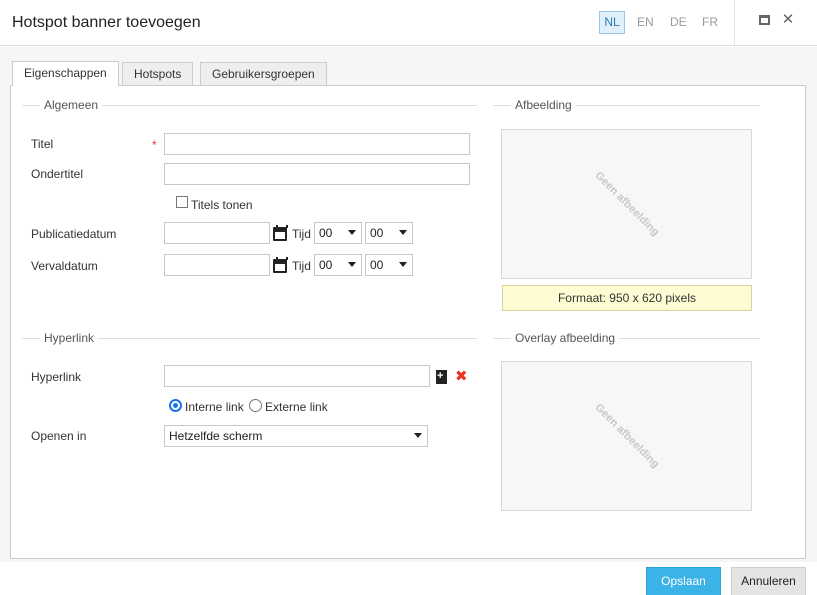 This screenshot has height=595, width=817. What do you see at coordinates (317, 174) in the screenshot?
I see `ondertitel-input` at bounding box center [317, 174].